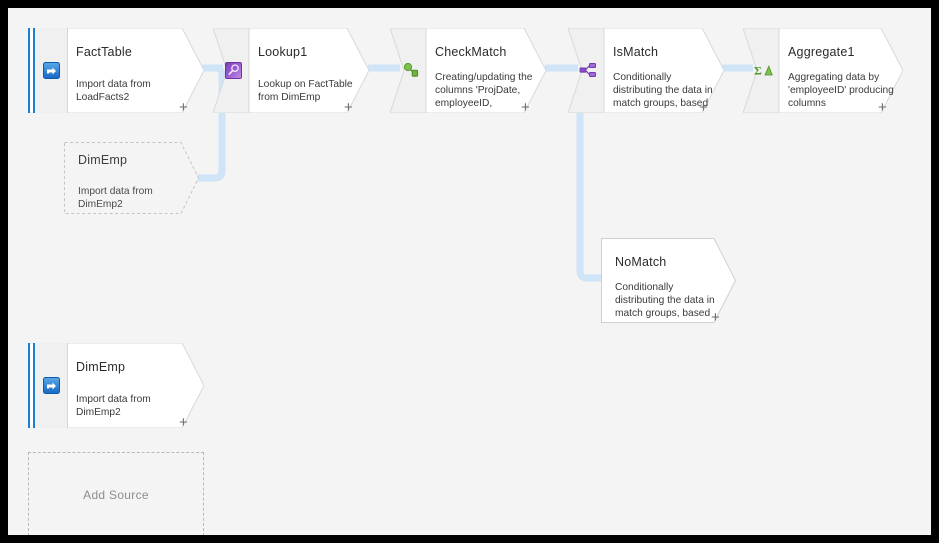 This screenshot has width=939, height=543. What do you see at coordinates (233, 70) in the screenshot?
I see `lookup-magnifier-icon` at bounding box center [233, 70].